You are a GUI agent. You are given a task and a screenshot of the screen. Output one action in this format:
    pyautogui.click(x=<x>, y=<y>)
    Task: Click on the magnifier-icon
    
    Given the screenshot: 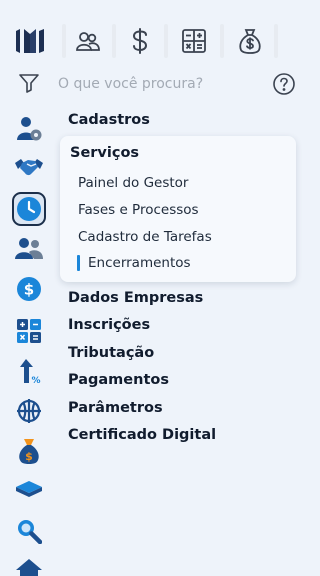 What is the action you would take?
    pyautogui.click(x=30, y=532)
    